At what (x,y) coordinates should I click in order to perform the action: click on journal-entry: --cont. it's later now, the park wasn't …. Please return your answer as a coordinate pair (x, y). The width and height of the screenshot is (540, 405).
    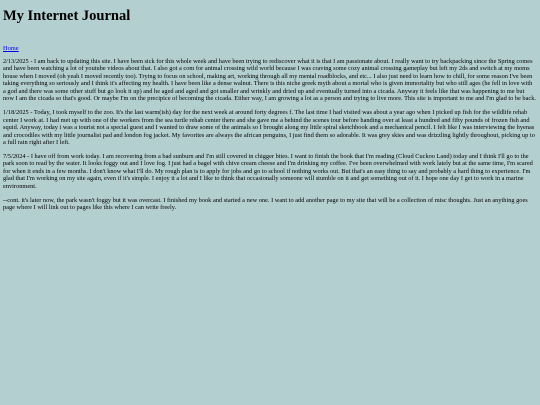
    Looking at the image, I should click on (265, 204).